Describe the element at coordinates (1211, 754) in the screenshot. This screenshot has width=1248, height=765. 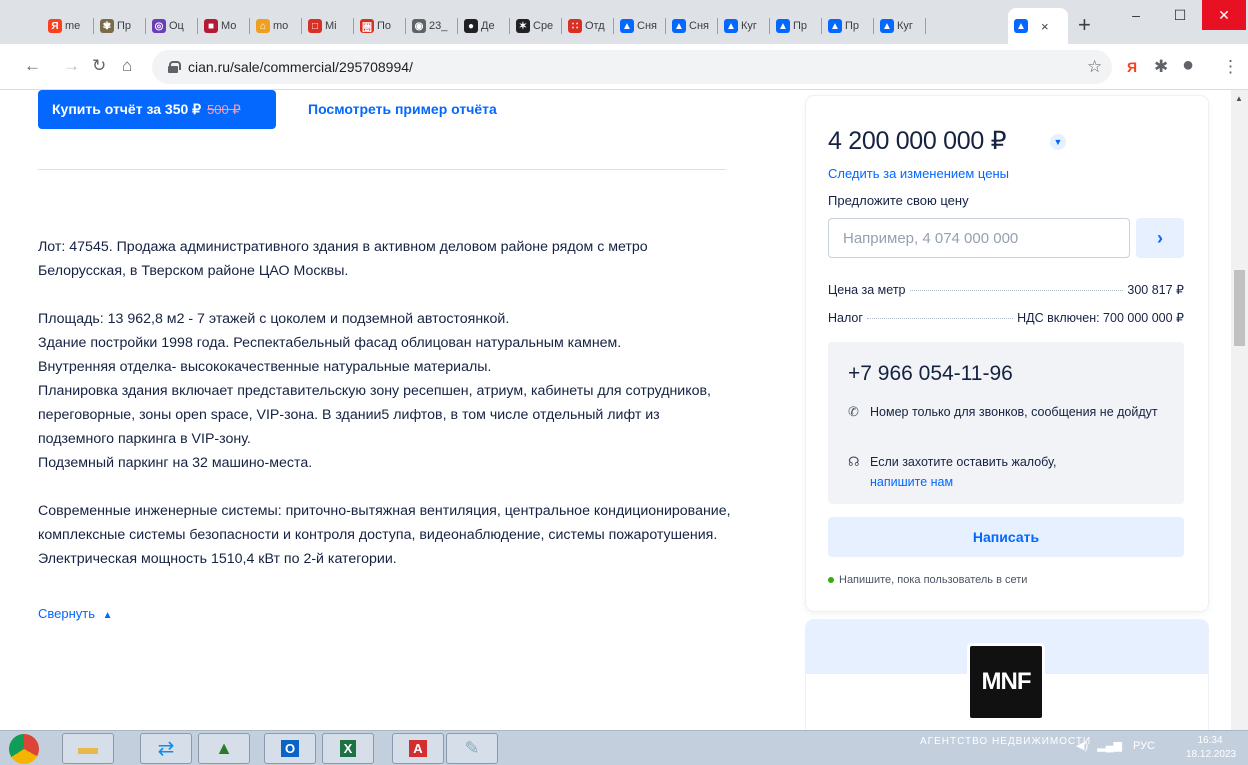
I see `clock-date: 18.12.2023` at that location.